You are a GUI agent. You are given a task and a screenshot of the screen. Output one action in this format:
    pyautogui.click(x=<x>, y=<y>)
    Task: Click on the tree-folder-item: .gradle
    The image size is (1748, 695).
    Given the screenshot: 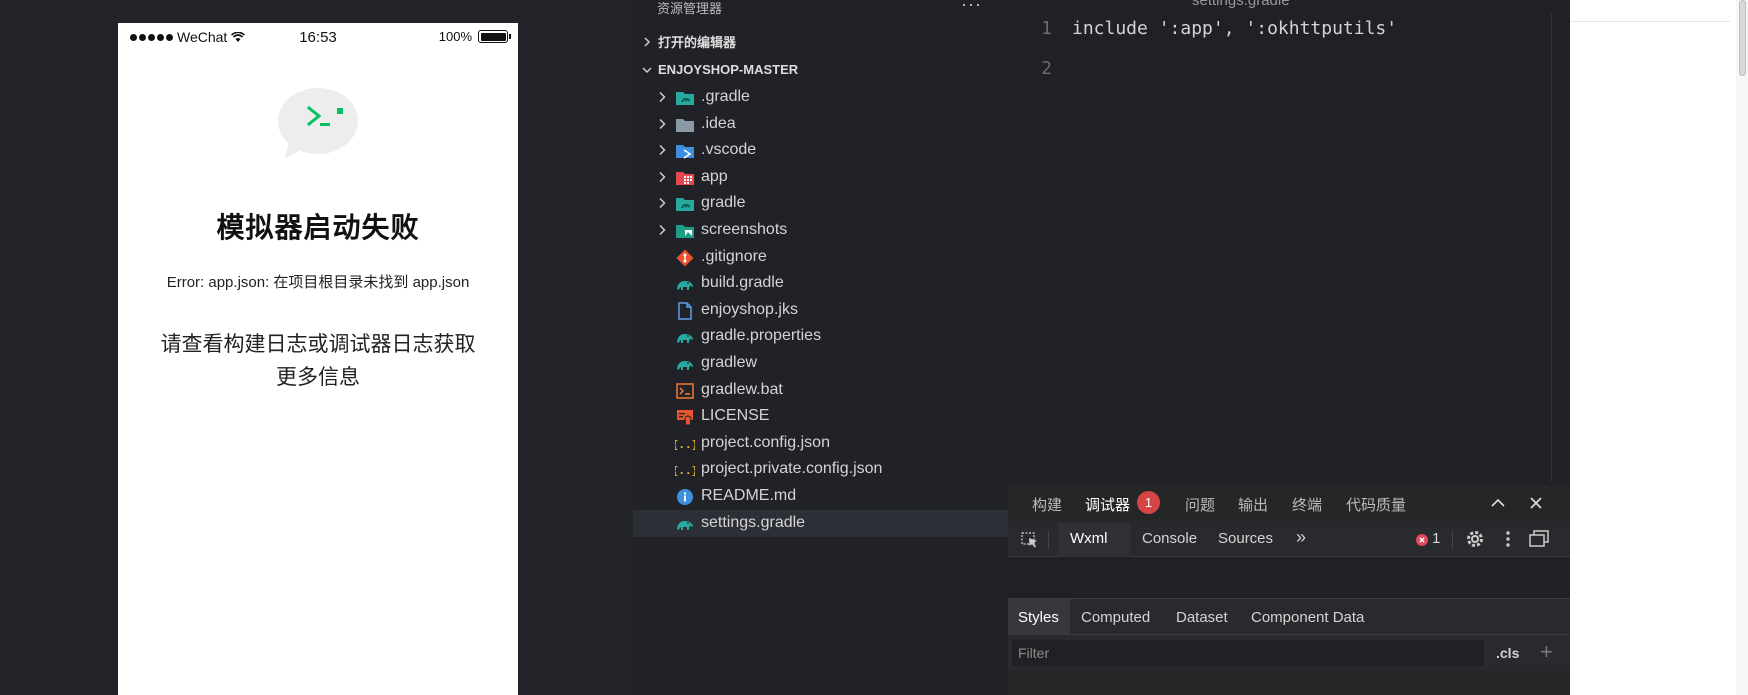 What is the action you would take?
    pyautogui.click(x=820, y=97)
    